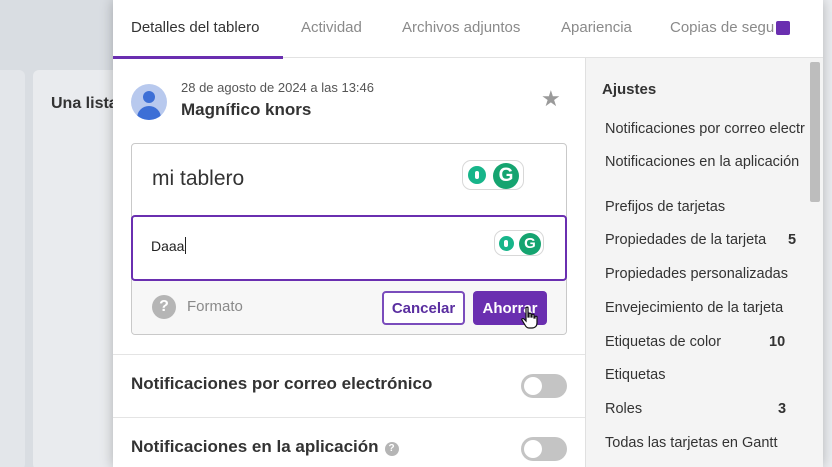 The width and height of the screenshot is (832, 467). What do you see at coordinates (149, 102) in the screenshot?
I see `avatar` at bounding box center [149, 102].